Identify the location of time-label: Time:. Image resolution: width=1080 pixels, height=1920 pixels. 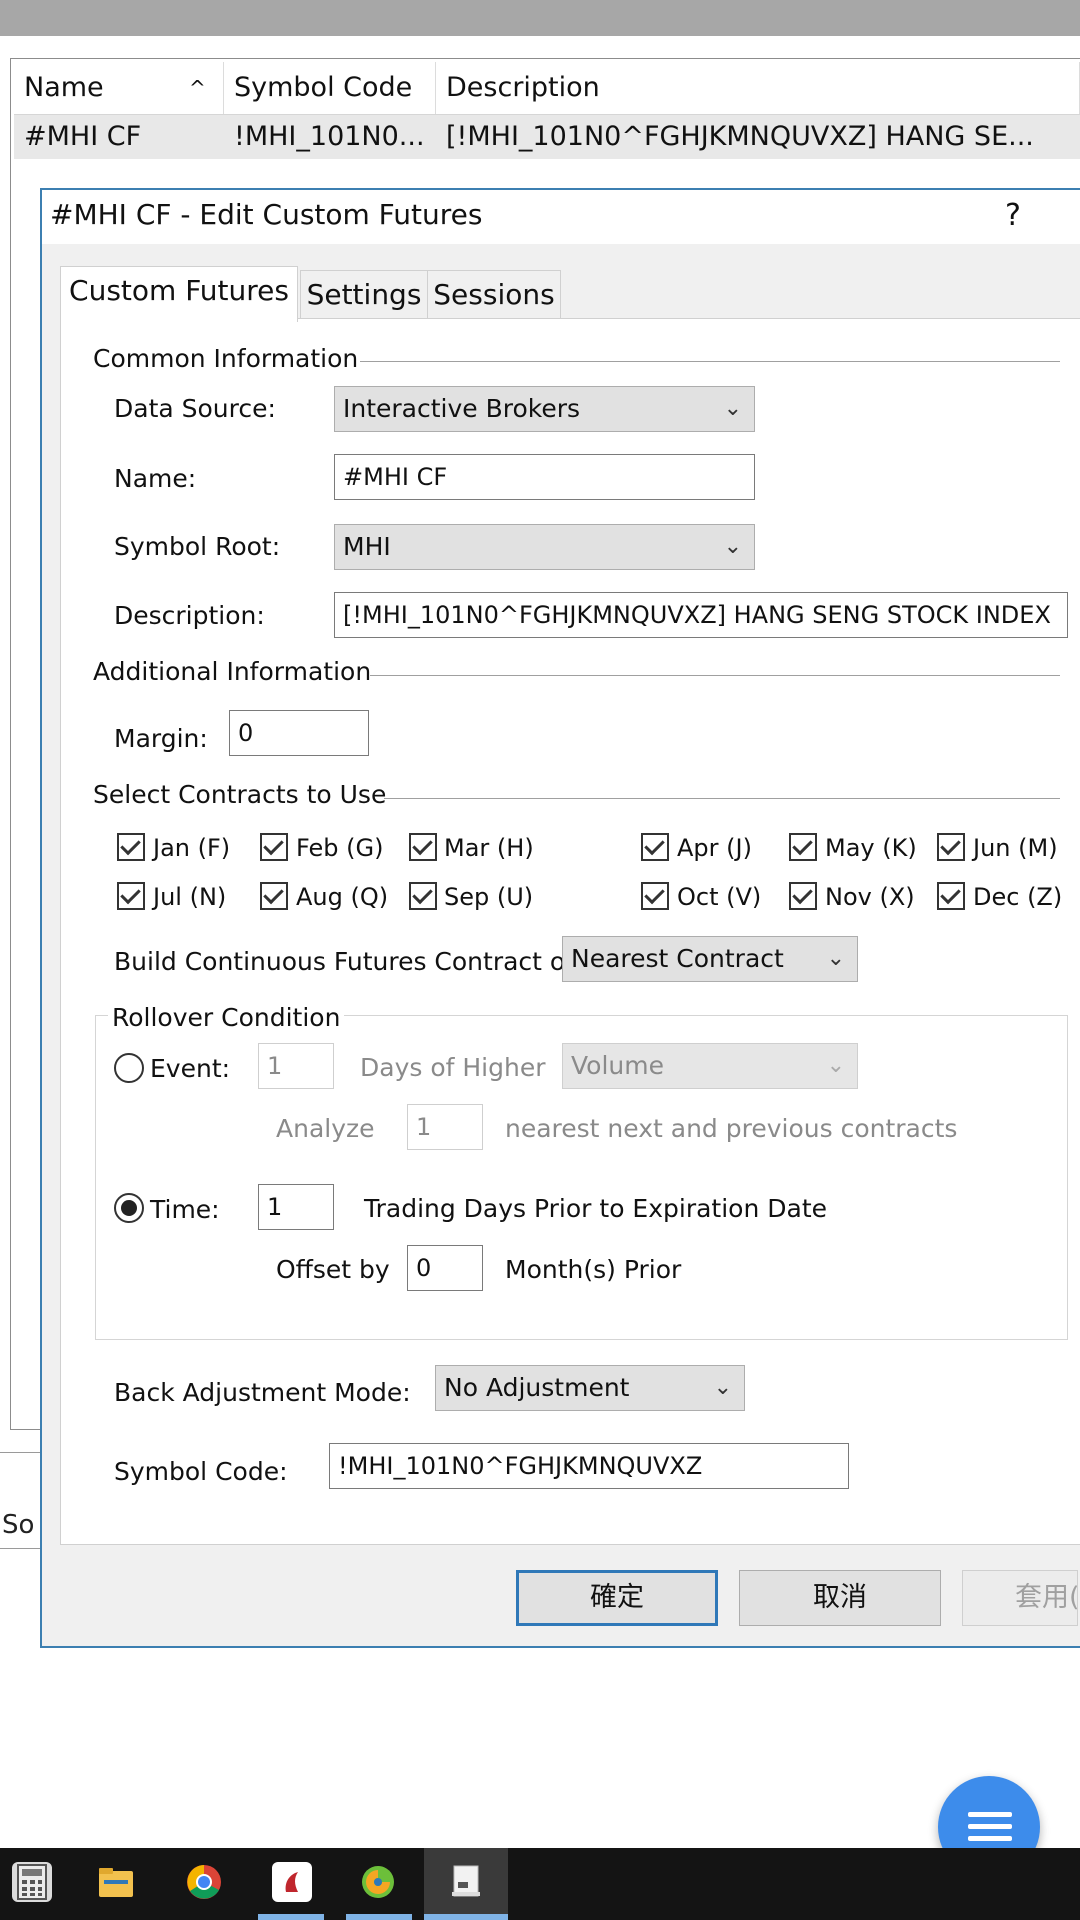
(185, 1209).